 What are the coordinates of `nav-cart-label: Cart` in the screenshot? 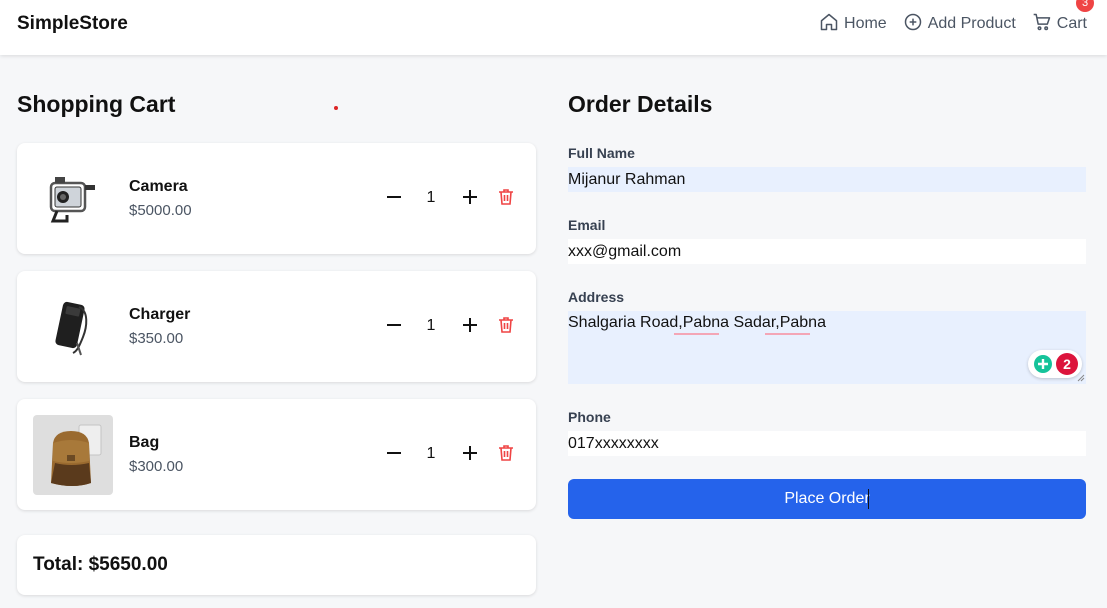 It's located at (1071, 23).